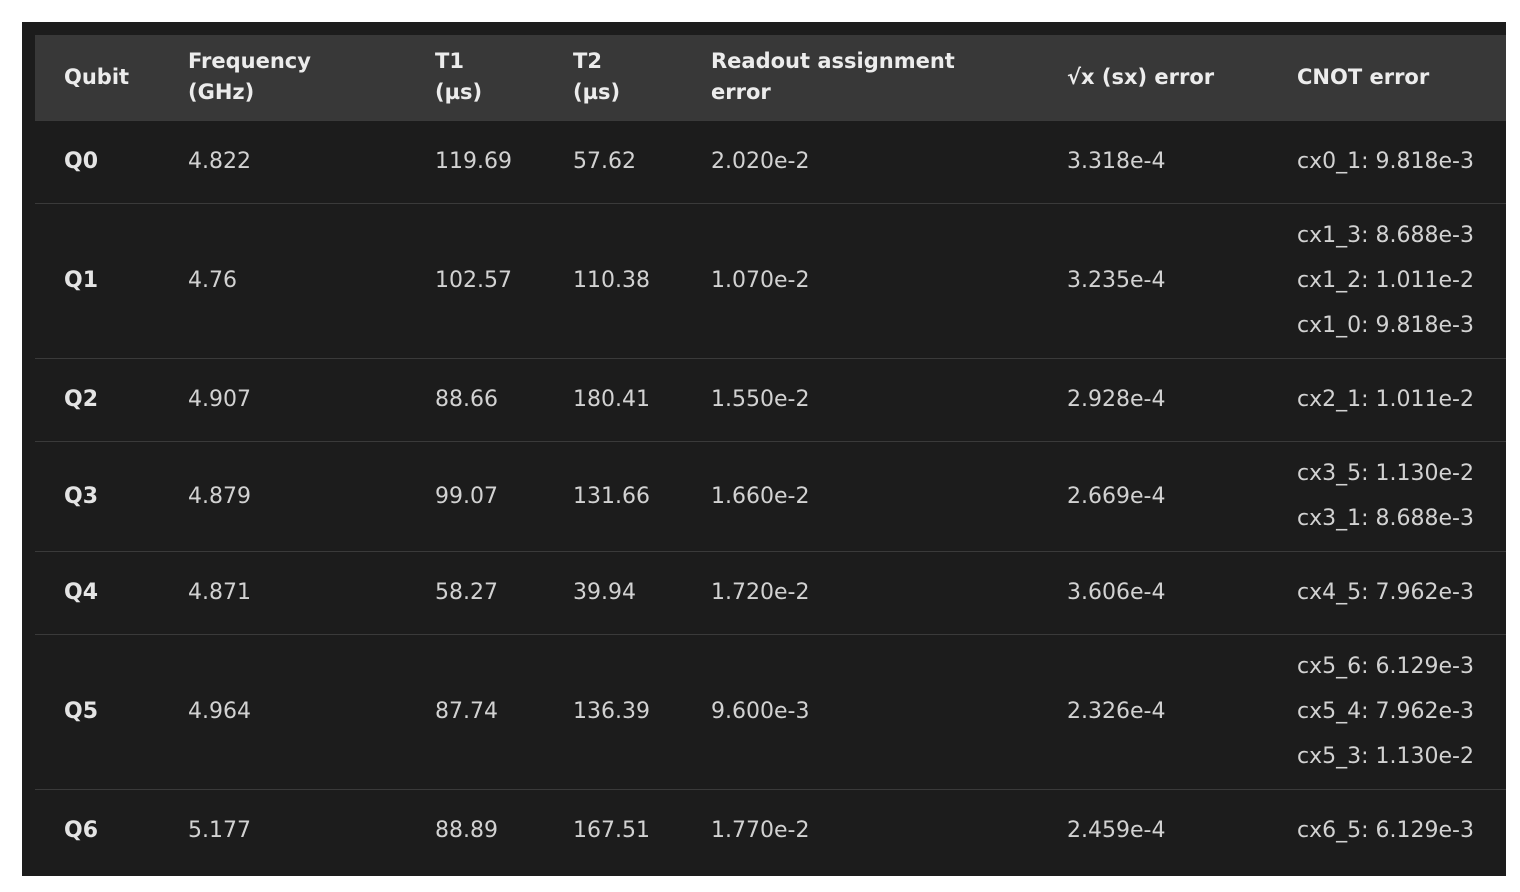 The height and width of the screenshot is (892, 1520). I want to click on frequency-cell: 4.907, so click(282, 399).